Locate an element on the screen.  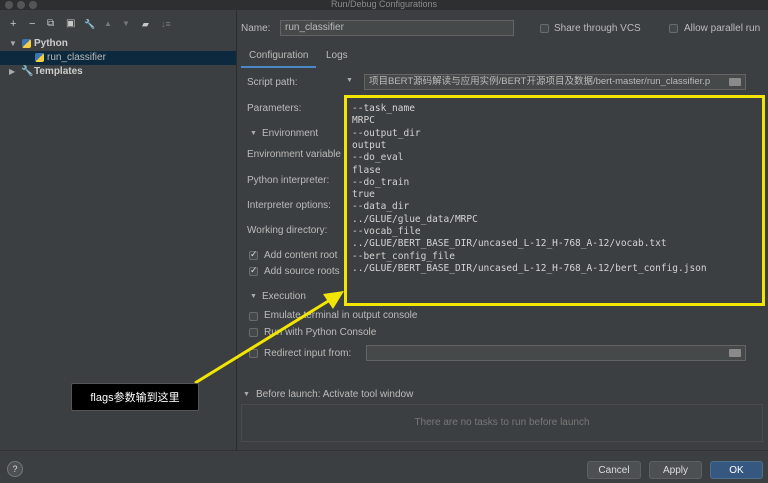
emulate-terminal-label: Emulate terminal in output console is located at coordinates (341, 315).